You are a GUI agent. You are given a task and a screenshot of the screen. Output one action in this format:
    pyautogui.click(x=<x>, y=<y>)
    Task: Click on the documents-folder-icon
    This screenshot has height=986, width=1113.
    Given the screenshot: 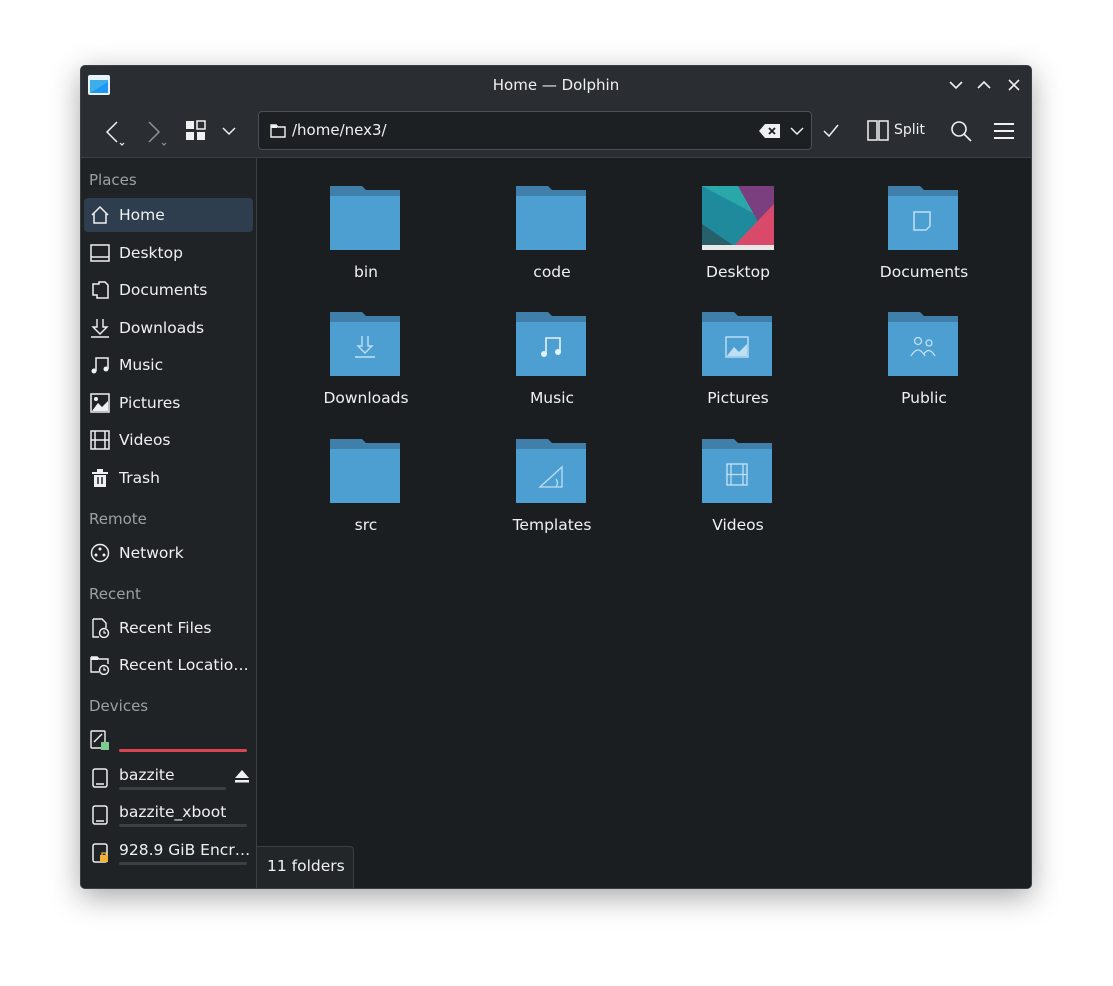 What is the action you would take?
    pyautogui.click(x=923, y=218)
    